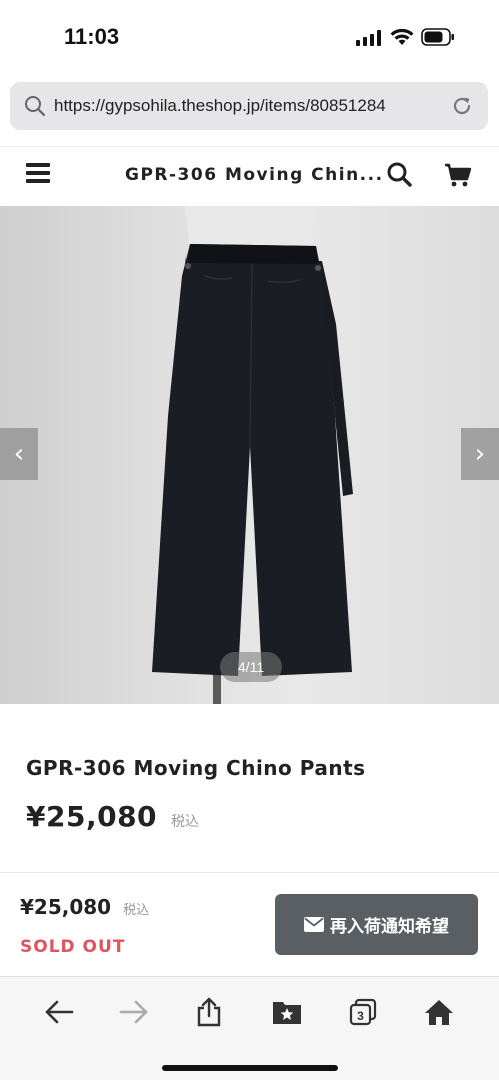 This screenshot has width=499, height=1080. I want to click on restock-notify-button: 再入荷通知希望, so click(376, 924).